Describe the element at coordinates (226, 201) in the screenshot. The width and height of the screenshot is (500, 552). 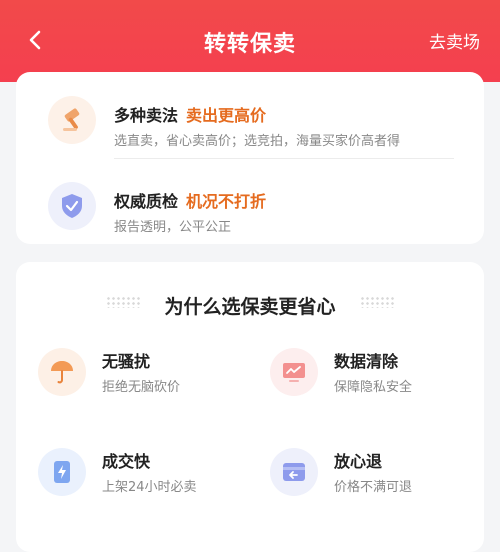
I see `feature-highlight: 机况不打折` at that location.